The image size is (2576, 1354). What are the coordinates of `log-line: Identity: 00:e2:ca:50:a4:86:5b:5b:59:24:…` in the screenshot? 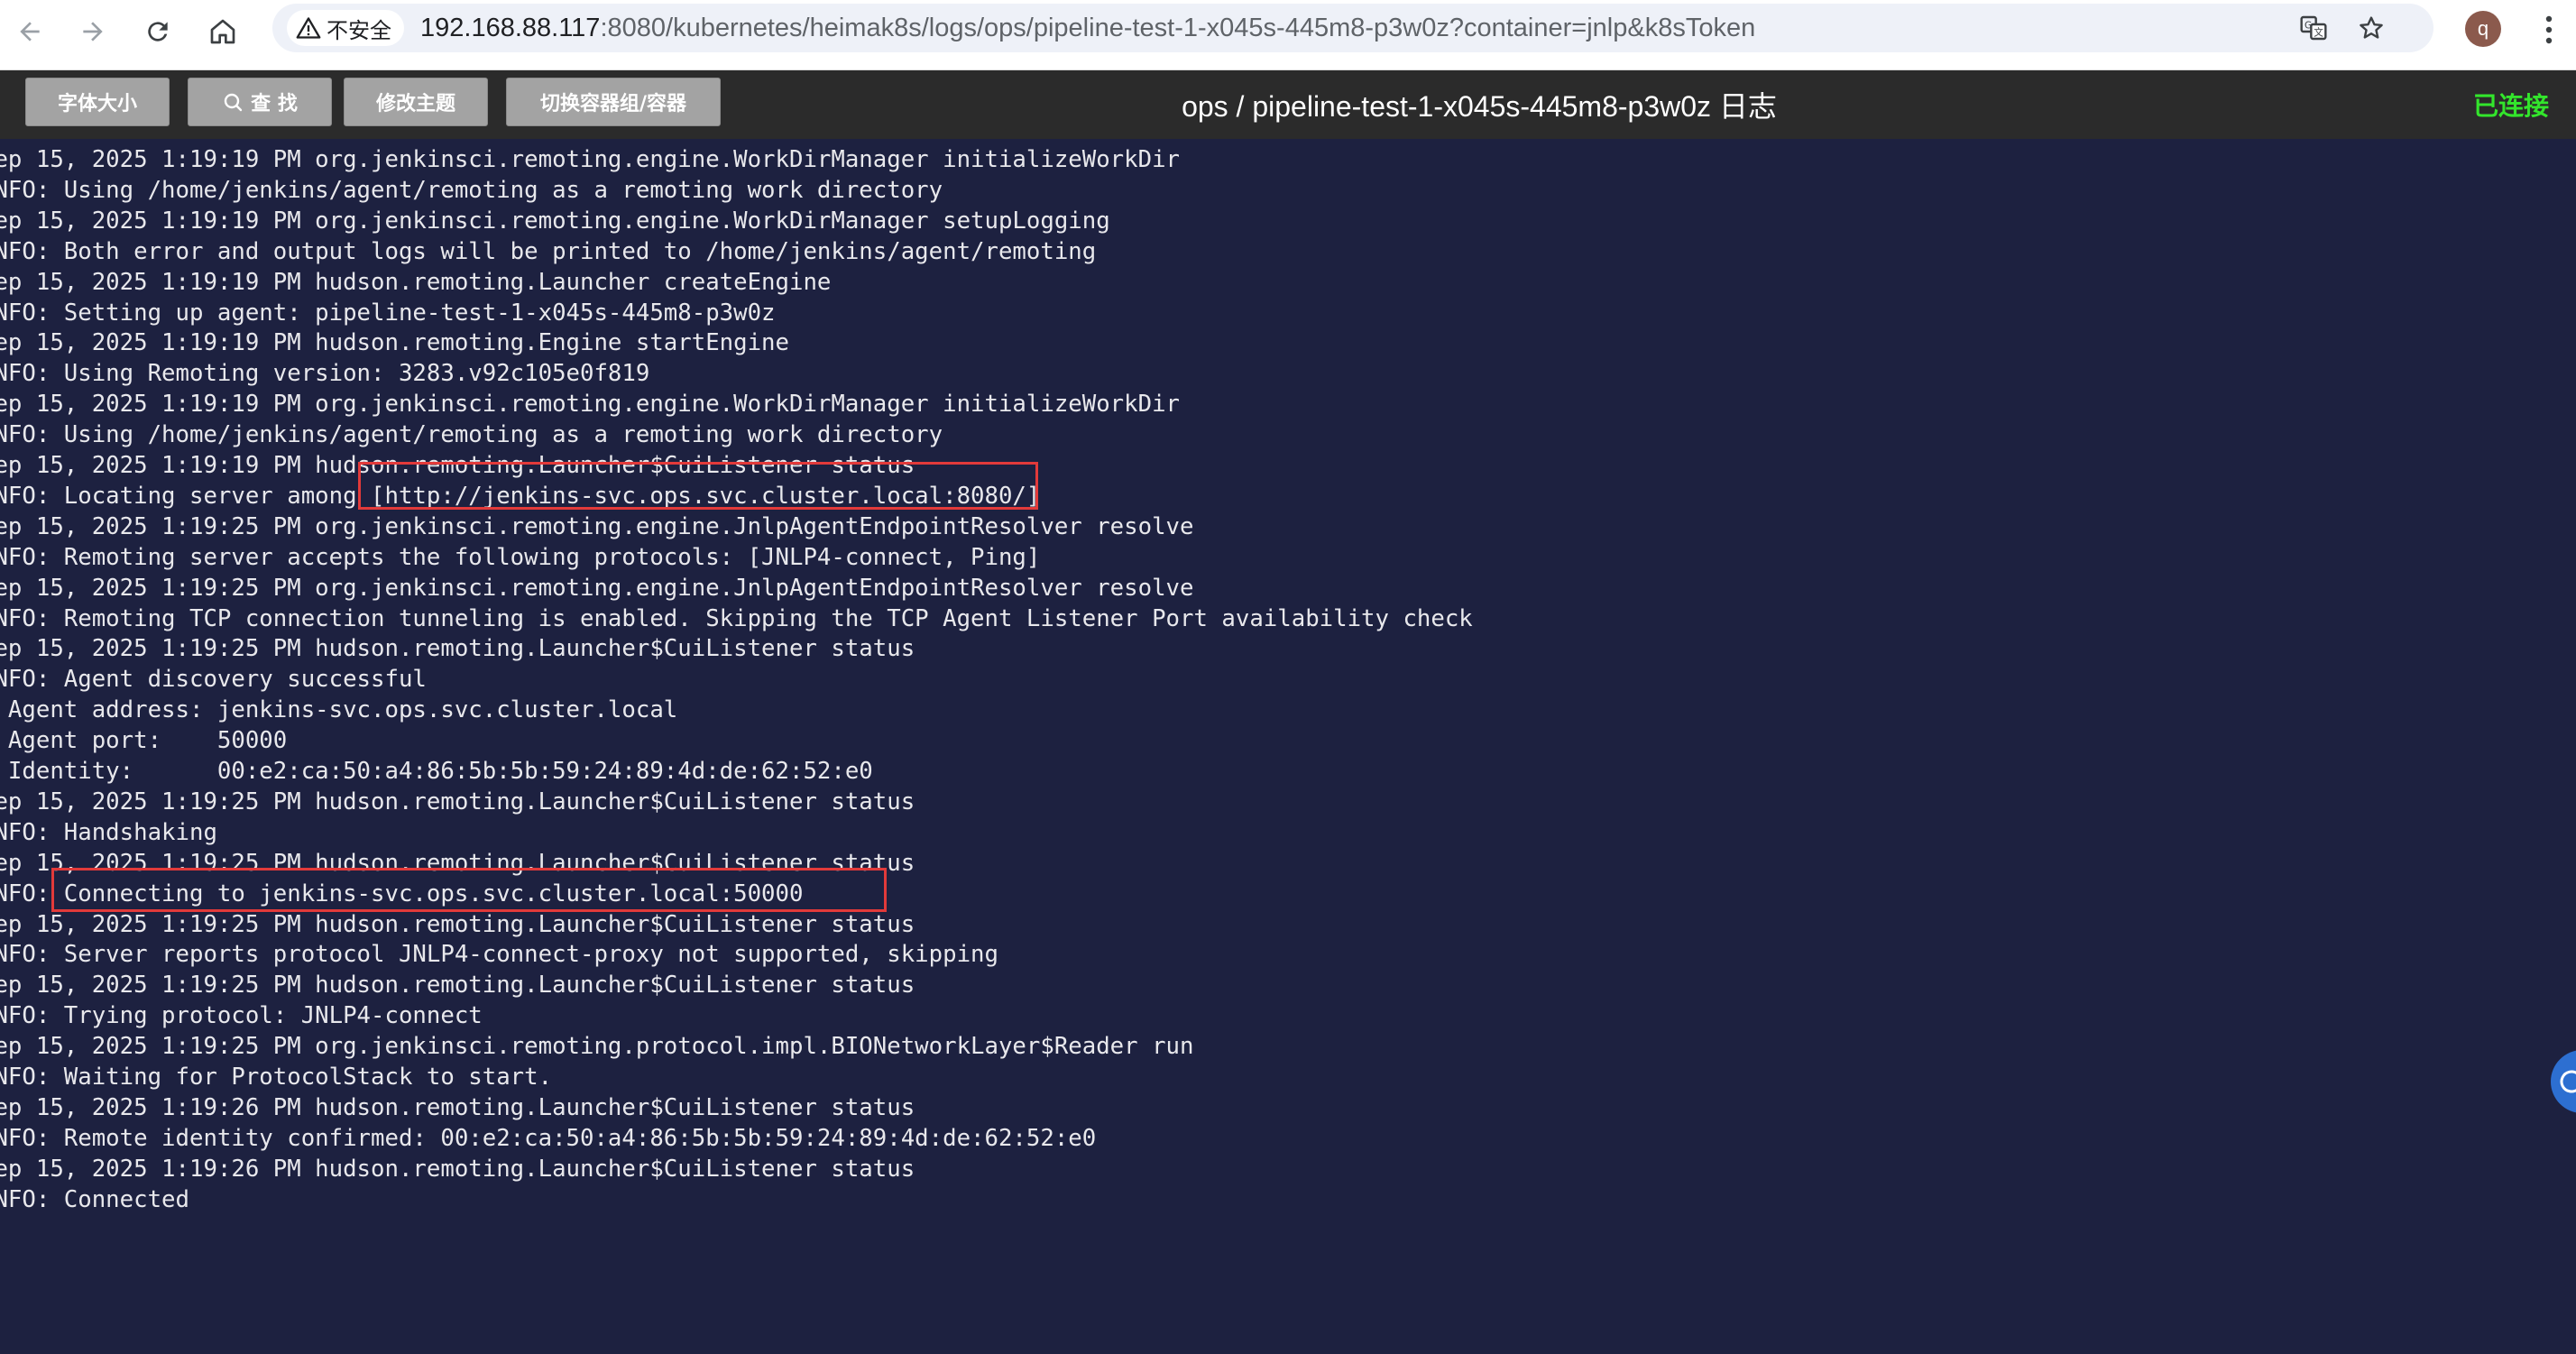 It's located at (436, 771).